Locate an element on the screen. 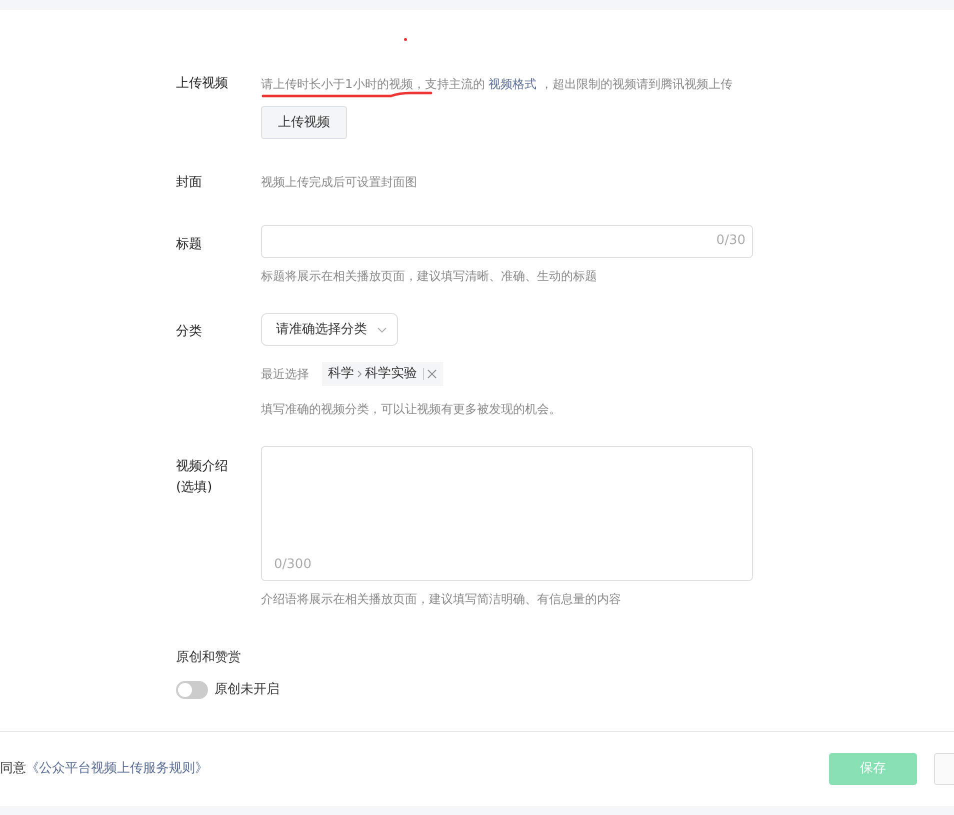 This screenshot has width=954, height=815. chevron-down-icon is located at coordinates (382, 329).